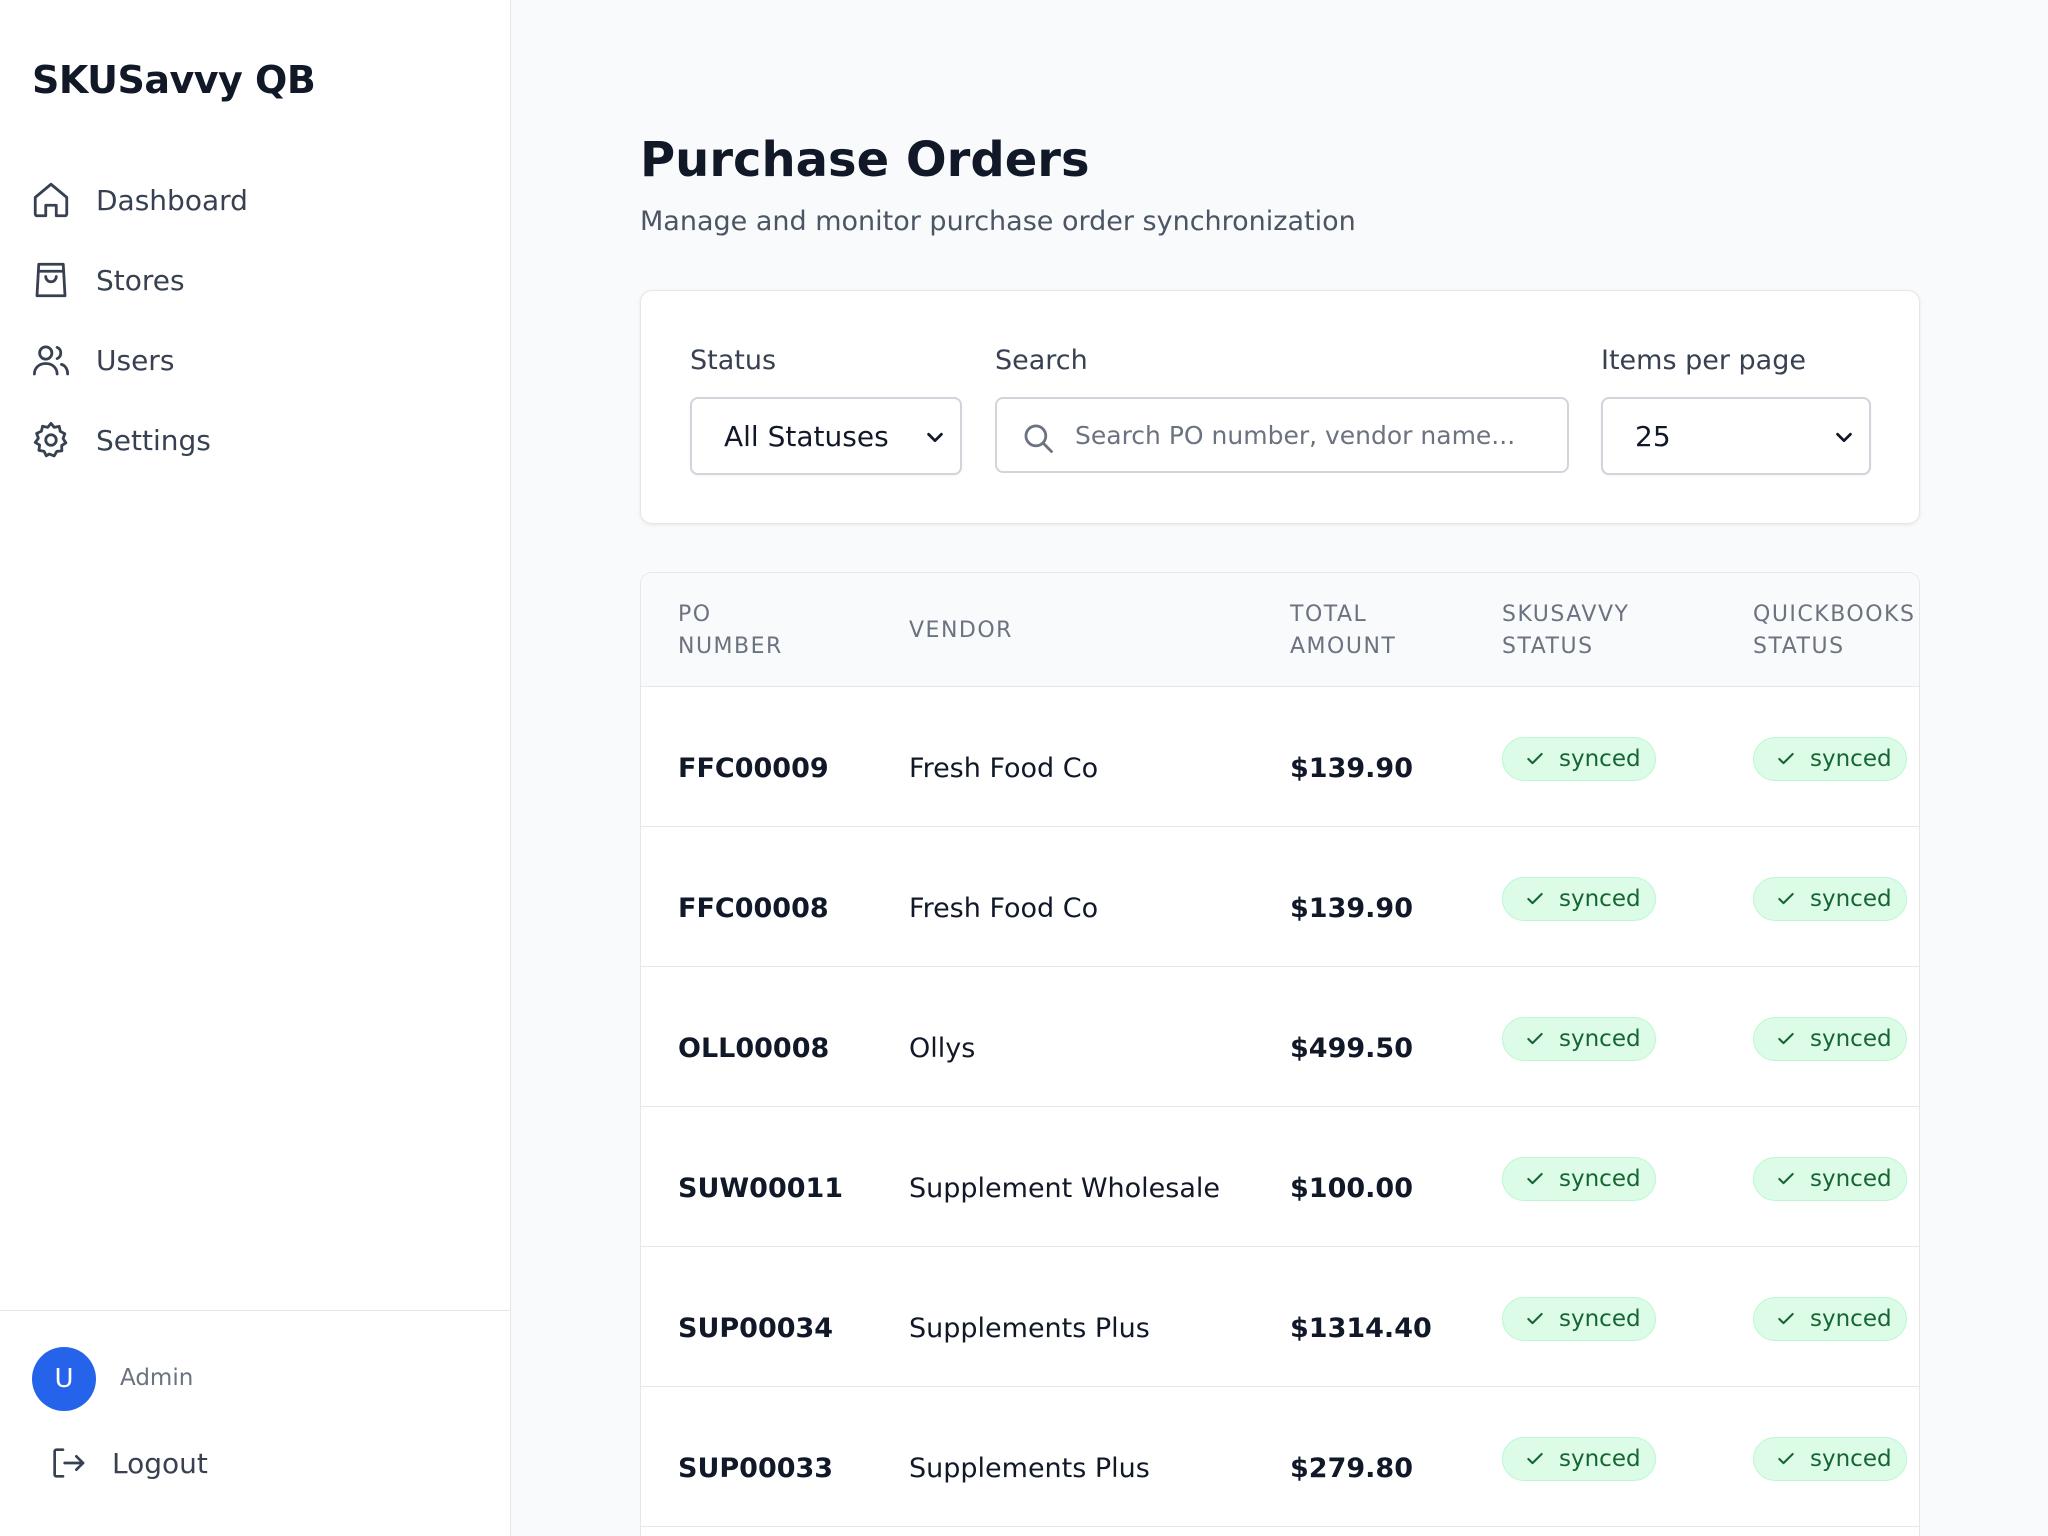  Describe the element at coordinates (160, 1463) in the screenshot. I see `logout-label: Logout` at that location.